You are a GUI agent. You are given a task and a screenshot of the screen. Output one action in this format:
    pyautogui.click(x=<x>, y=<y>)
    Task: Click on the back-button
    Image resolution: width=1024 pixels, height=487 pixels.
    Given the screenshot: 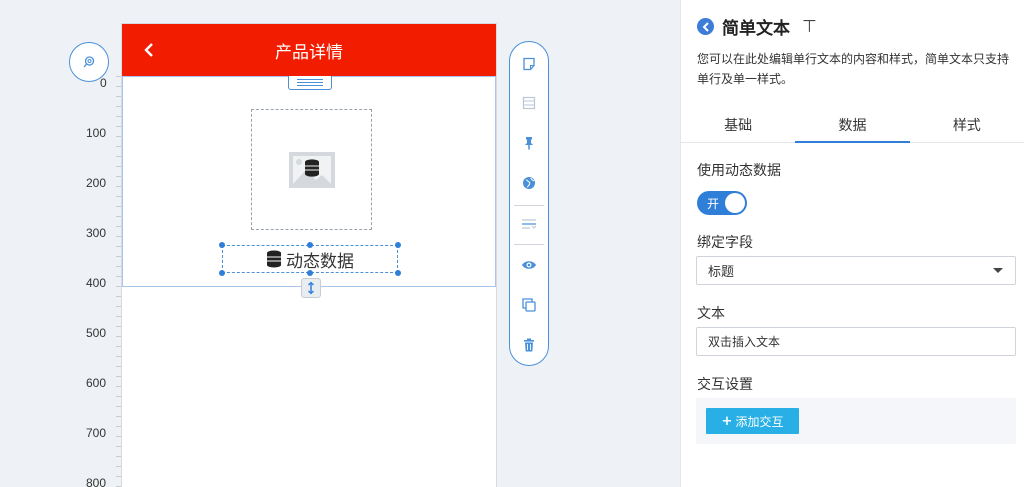 What is the action you would take?
    pyautogui.click(x=149, y=50)
    